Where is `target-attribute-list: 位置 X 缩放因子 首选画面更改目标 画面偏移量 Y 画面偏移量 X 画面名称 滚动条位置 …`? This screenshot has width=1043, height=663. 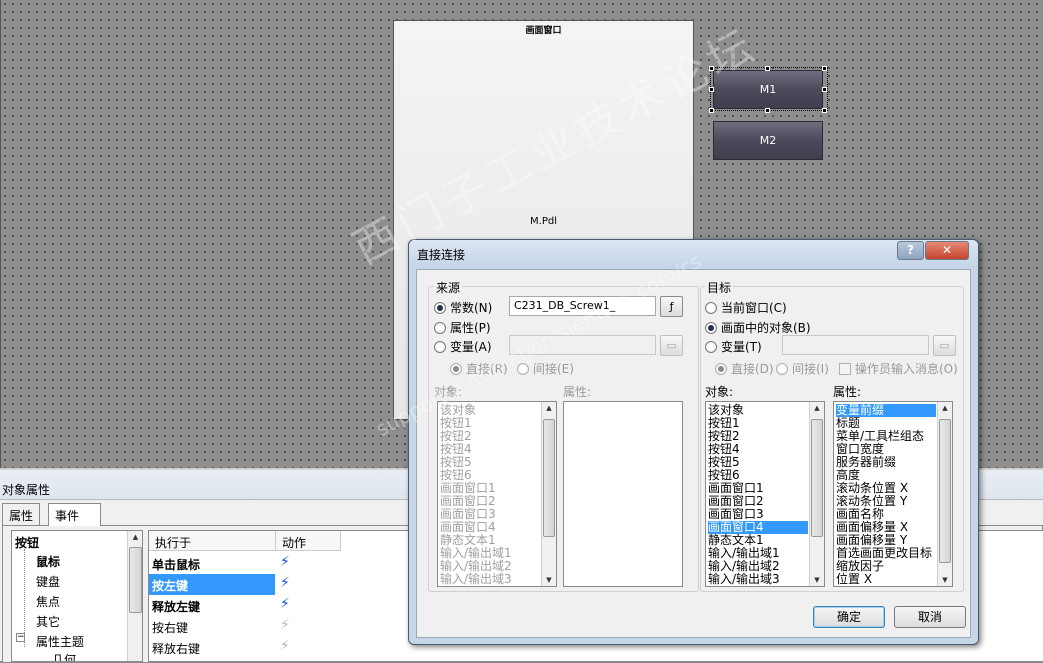 target-attribute-list: 位置 X 缩放因子 首选画面更改目标 画面偏移量 Y 画面偏移量 X 画面名称 滚动条位置 … is located at coordinates (893, 494).